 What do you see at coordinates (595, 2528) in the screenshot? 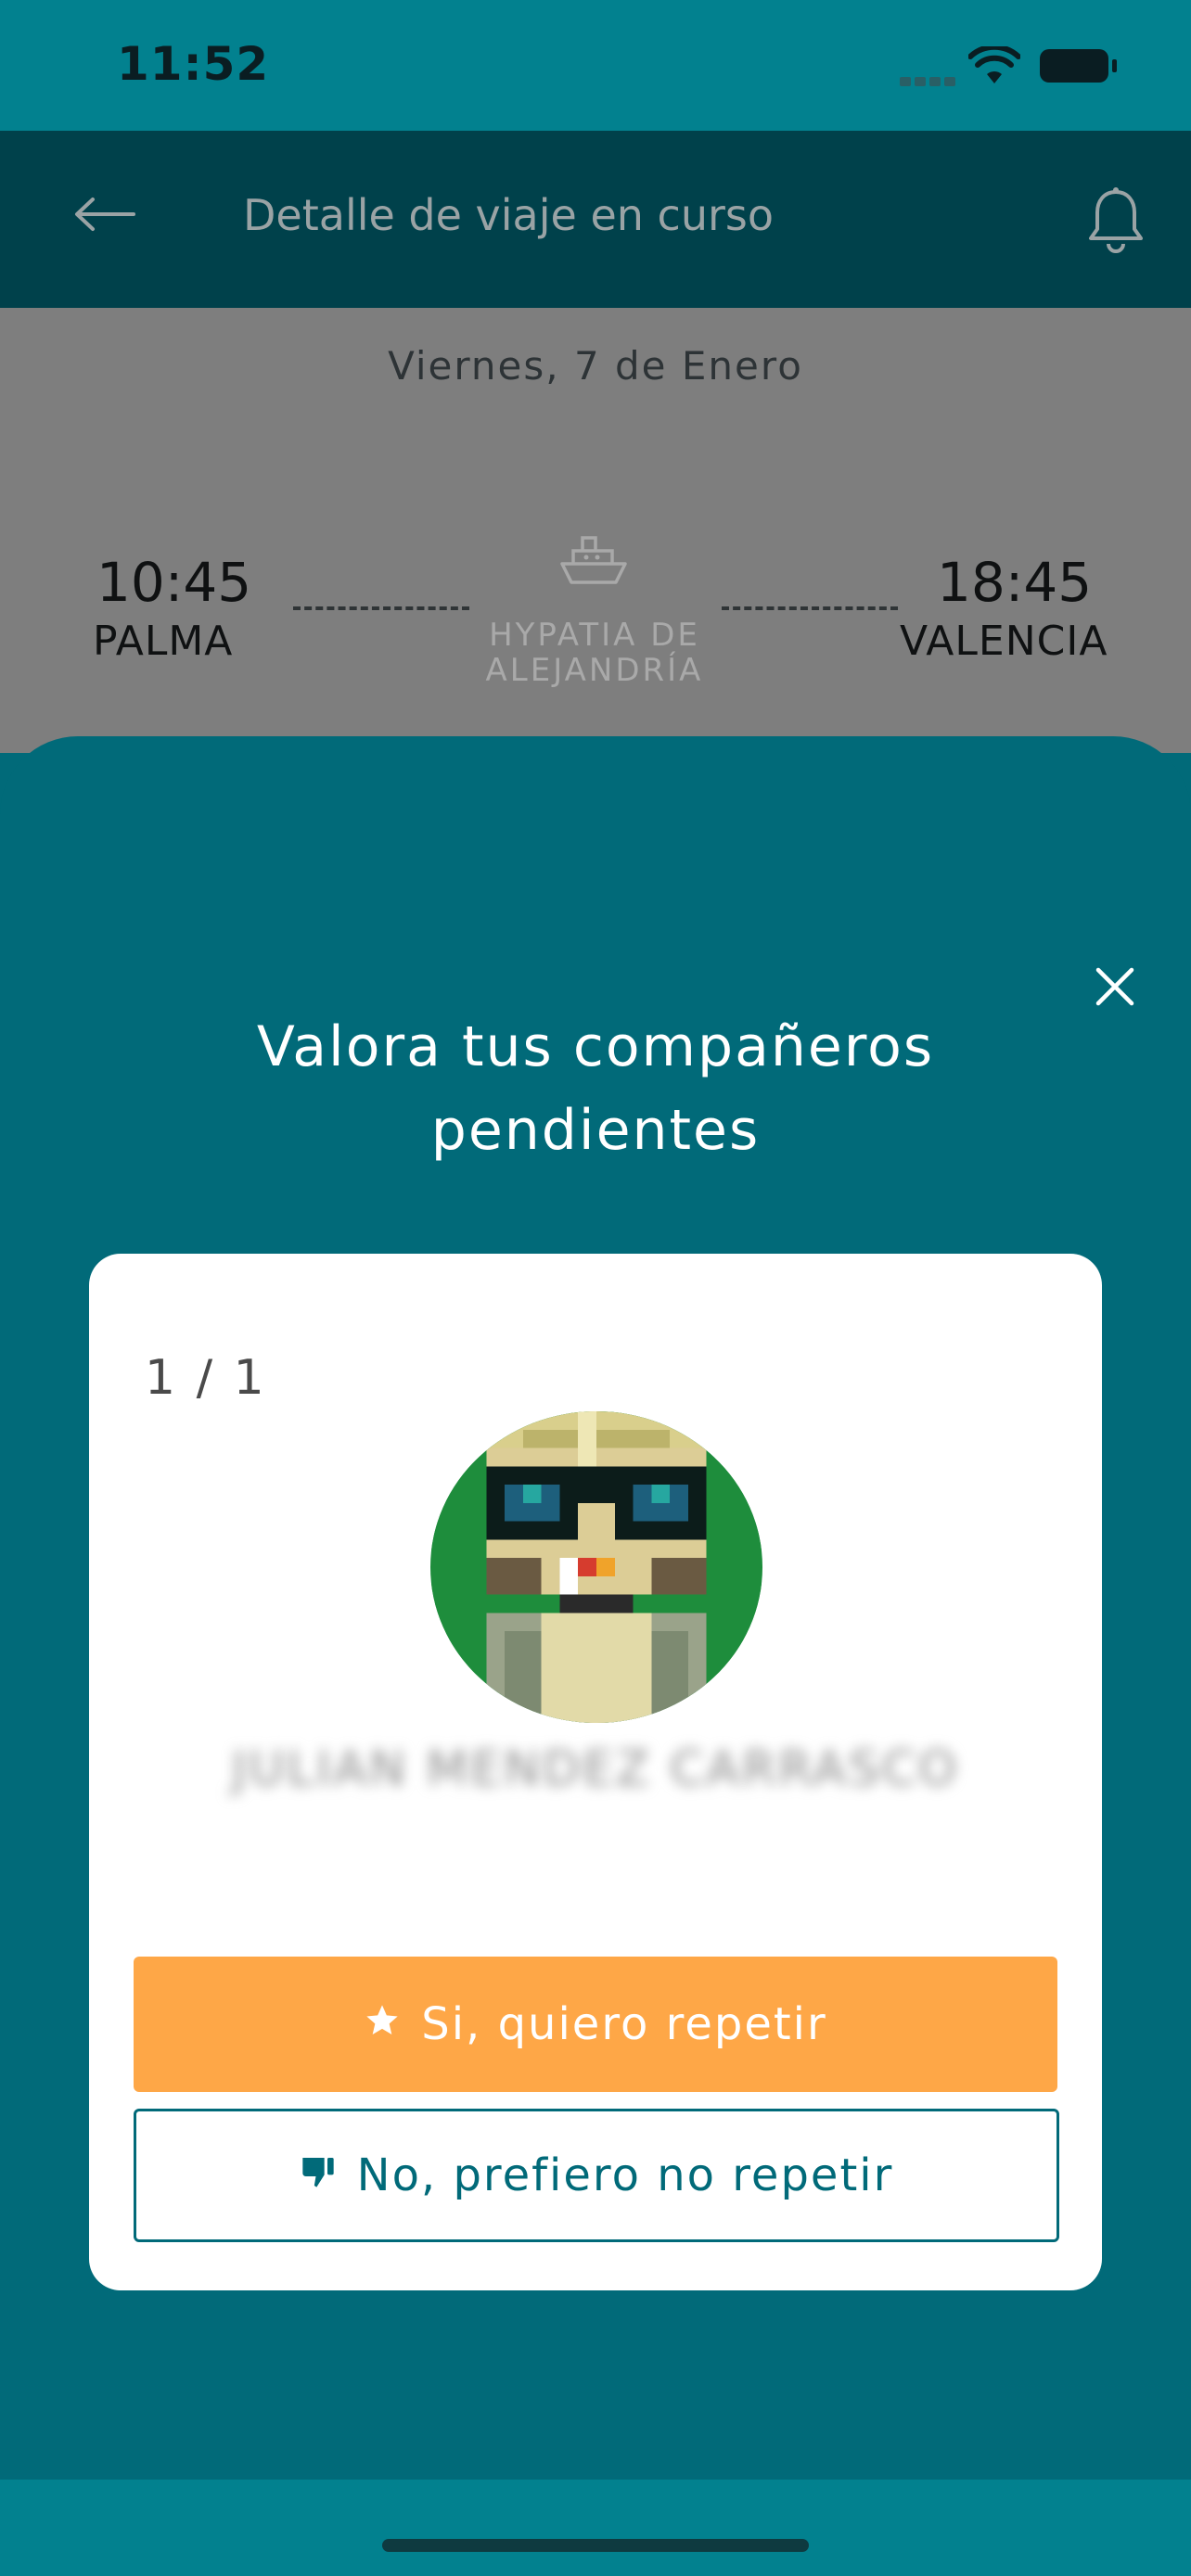
I see `home-area` at bounding box center [595, 2528].